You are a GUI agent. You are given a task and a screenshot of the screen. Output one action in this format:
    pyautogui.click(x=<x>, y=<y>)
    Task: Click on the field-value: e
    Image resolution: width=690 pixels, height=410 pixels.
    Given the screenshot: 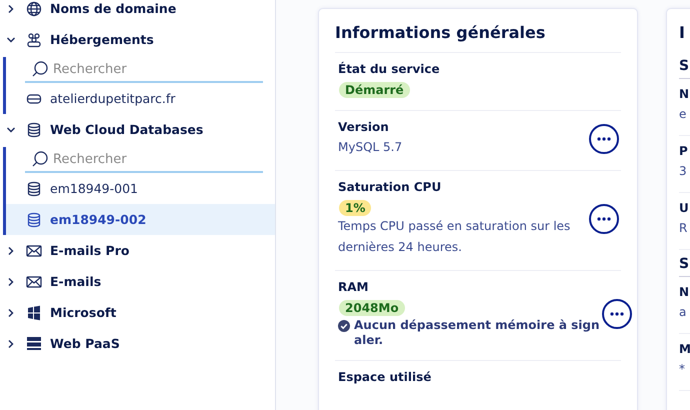 What is the action you would take?
    pyautogui.click(x=683, y=114)
    